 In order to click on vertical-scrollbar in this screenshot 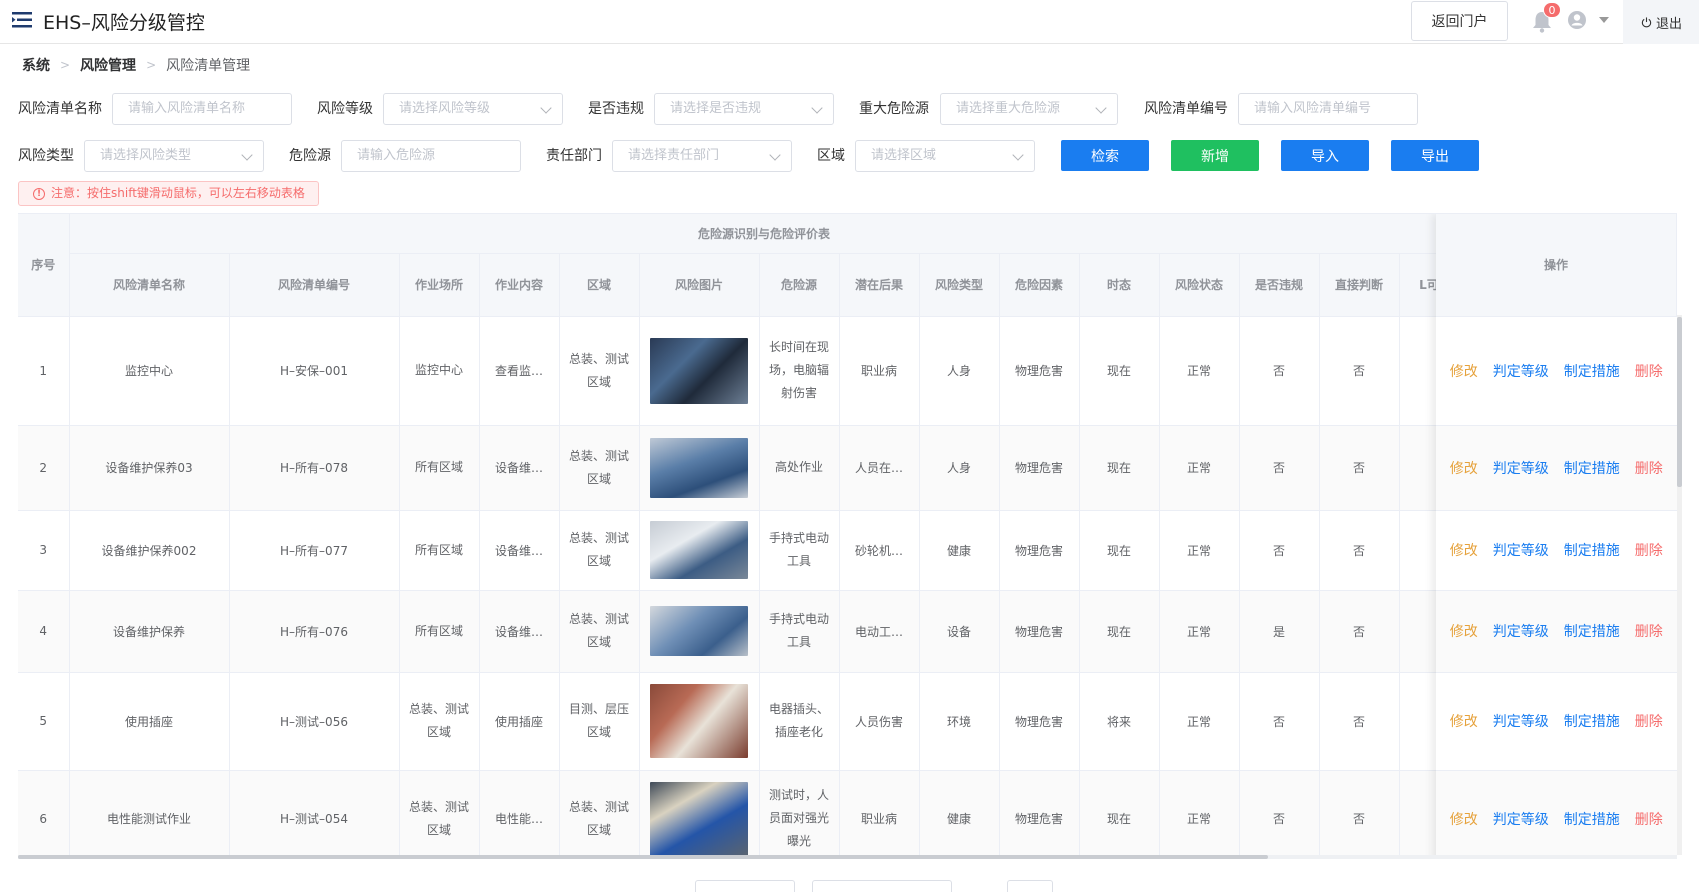, I will do `click(1679, 585)`.